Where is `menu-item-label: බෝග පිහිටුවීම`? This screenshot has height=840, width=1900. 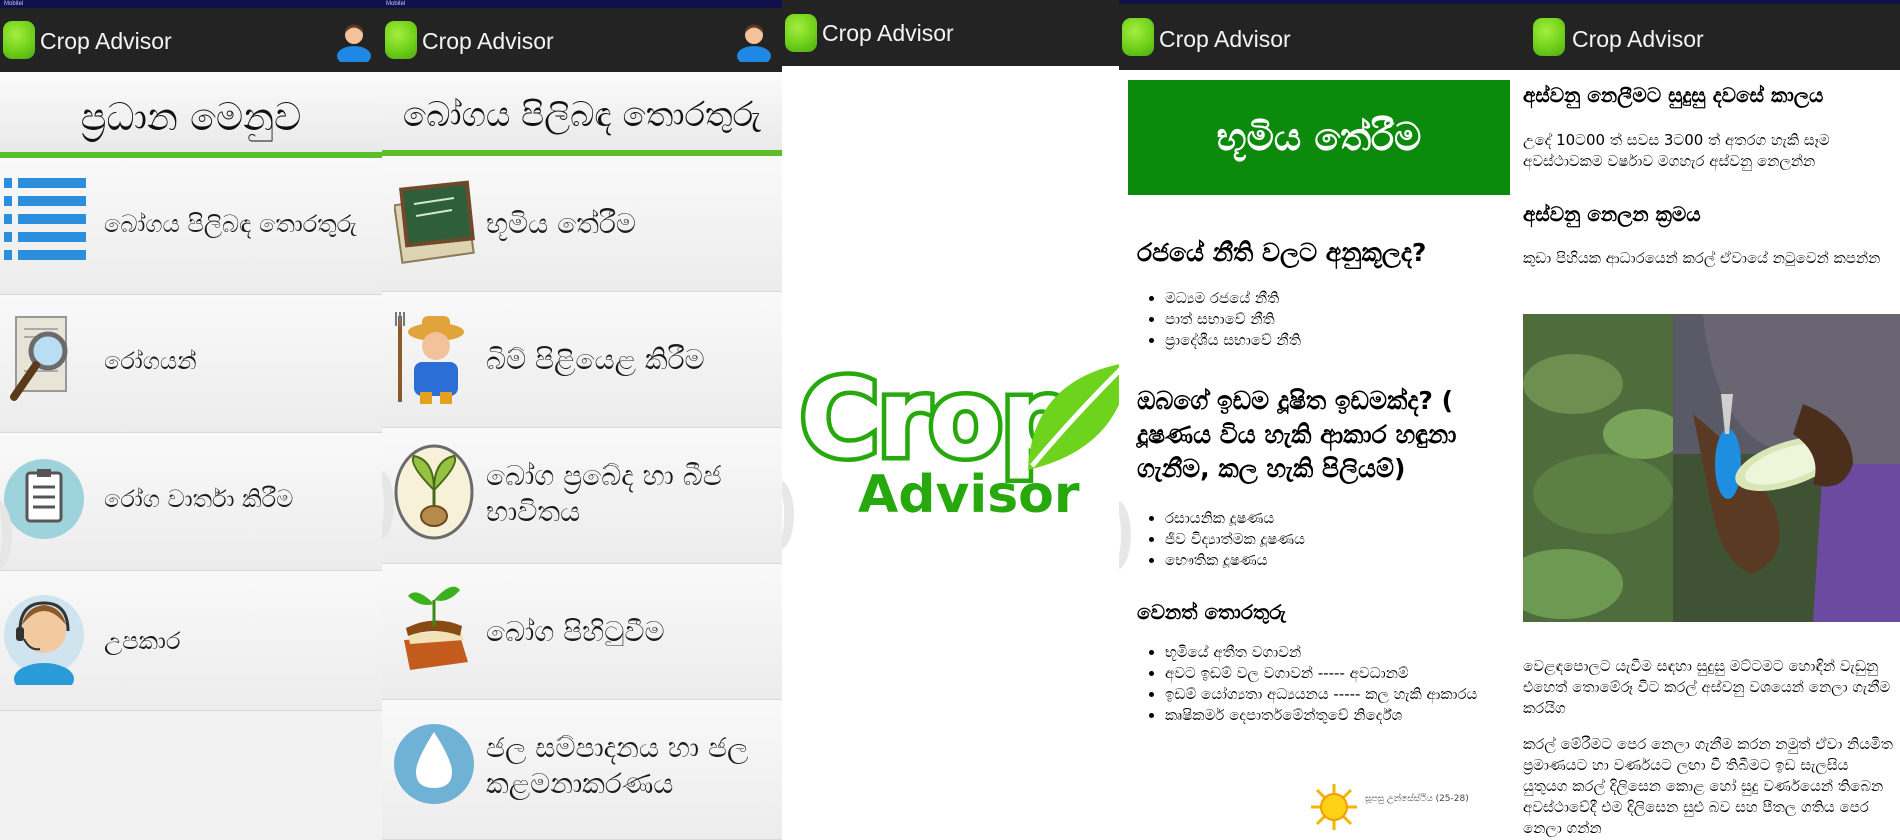
menu-item-label: බෝග පිහිටුවීම is located at coordinates (575, 631).